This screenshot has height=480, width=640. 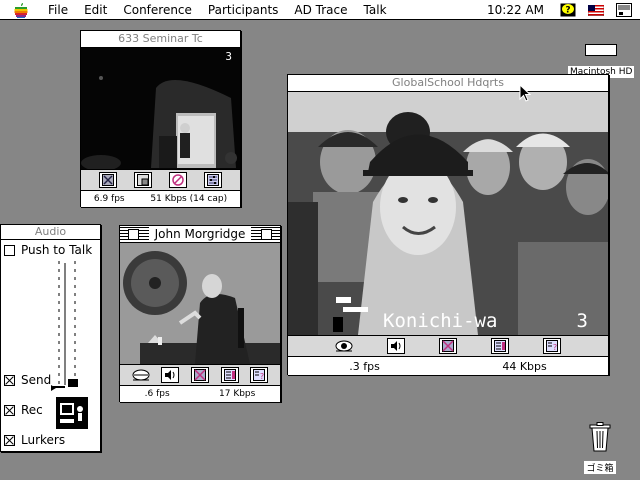 I want to click on hard-disk-icon: Macintosh HD, so click(x=601, y=61).